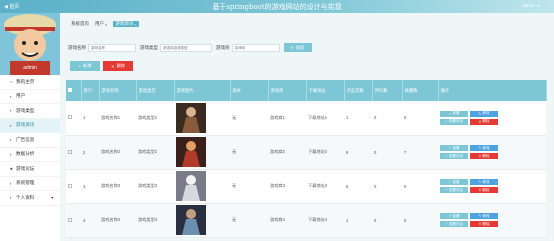 Image resolution: width=554 pixels, height=241 pixels. I want to click on username: admin, so click(528, 5).